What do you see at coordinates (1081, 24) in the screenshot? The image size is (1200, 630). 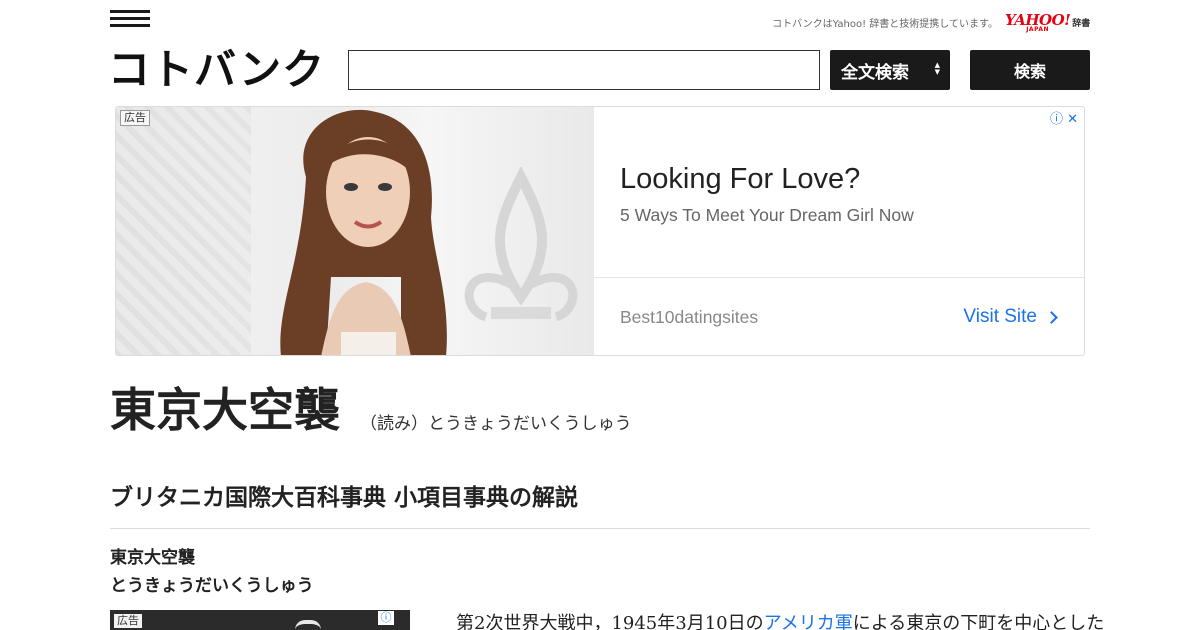 I see `yahoo-logo-dict: 辞書` at bounding box center [1081, 24].